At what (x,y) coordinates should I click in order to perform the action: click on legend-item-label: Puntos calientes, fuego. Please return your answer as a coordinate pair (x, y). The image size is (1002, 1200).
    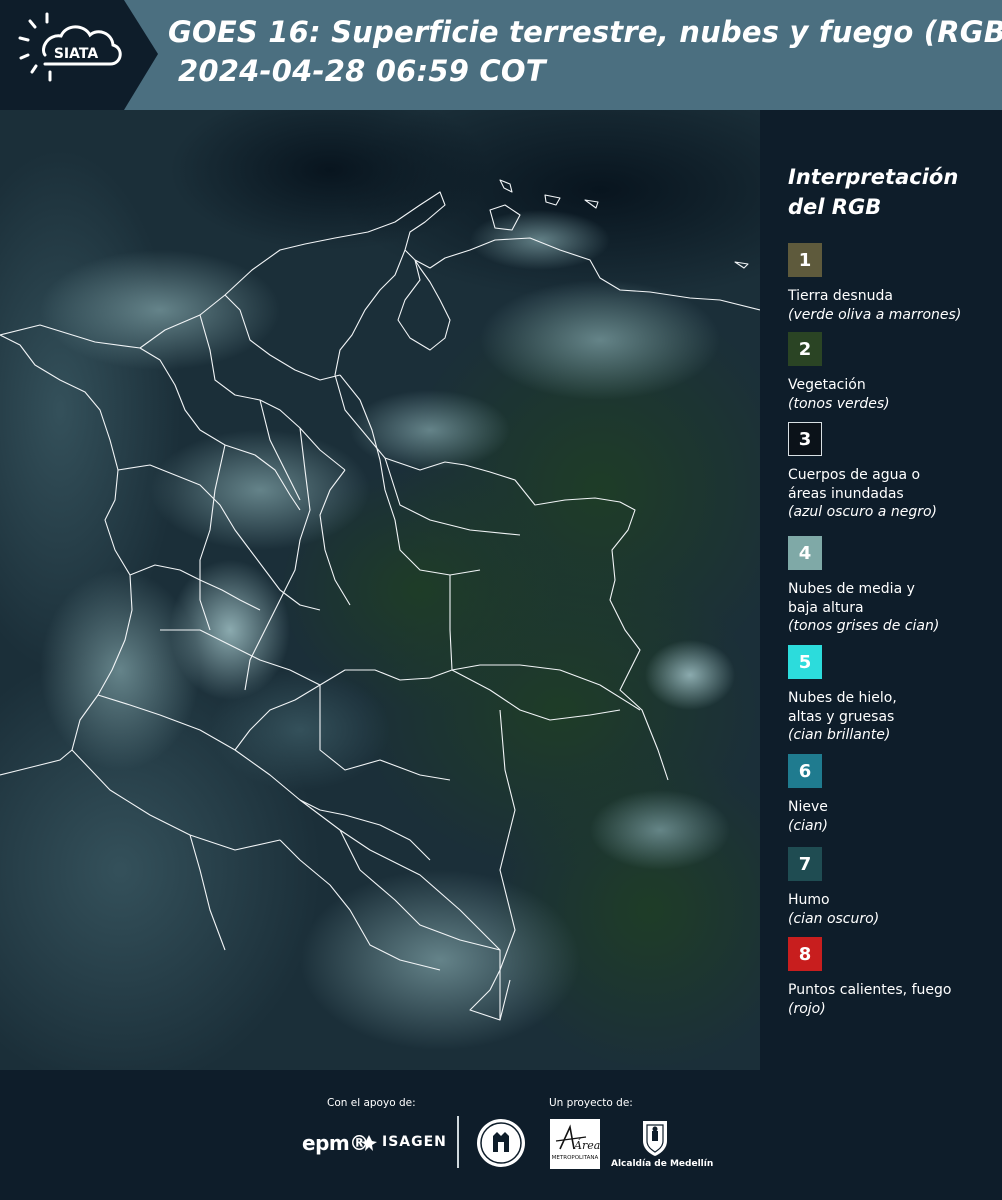
    Looking at the image, I should click on (870, 990).